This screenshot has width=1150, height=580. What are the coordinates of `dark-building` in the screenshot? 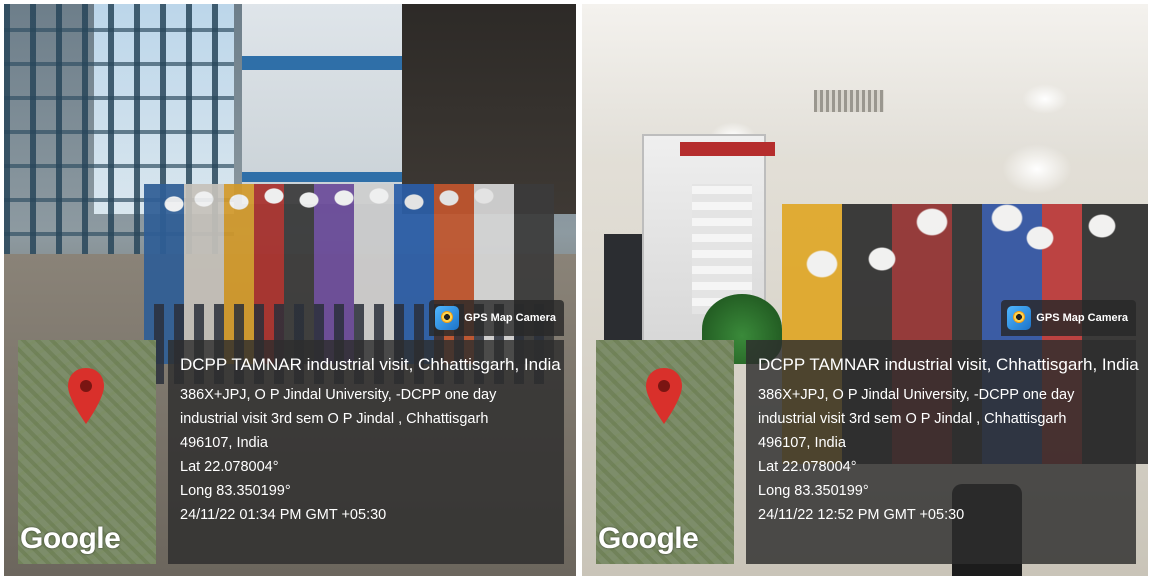 It's located at (489, 109).